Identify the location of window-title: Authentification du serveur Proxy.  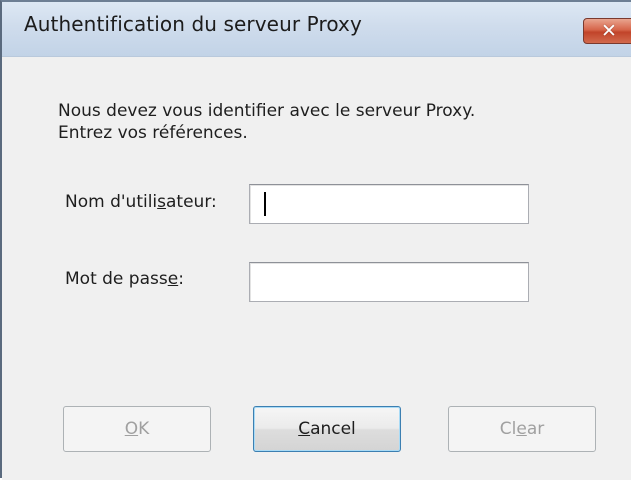
(193, 24).